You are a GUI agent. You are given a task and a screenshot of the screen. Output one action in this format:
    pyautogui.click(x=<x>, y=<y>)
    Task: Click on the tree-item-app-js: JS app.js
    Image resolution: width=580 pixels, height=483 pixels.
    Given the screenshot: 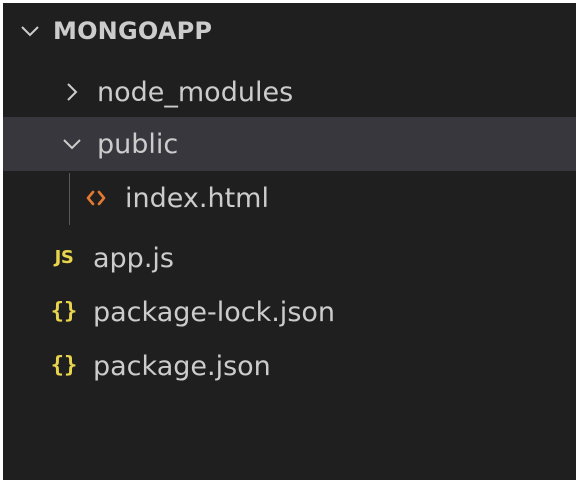 What is the action you would take?
    pyautogui.click(x=289, y=258)
    